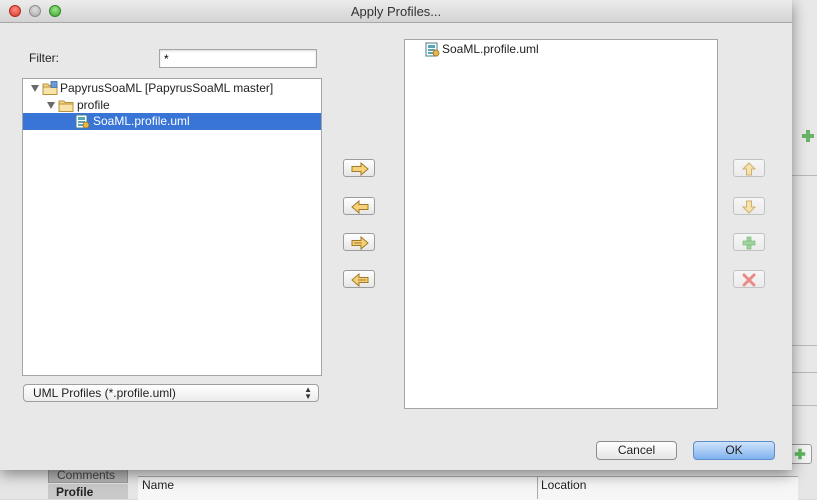 The height and width of the screenshot is (500, 817). I want to click on add-all-arrow-icon, so click(360, 243).